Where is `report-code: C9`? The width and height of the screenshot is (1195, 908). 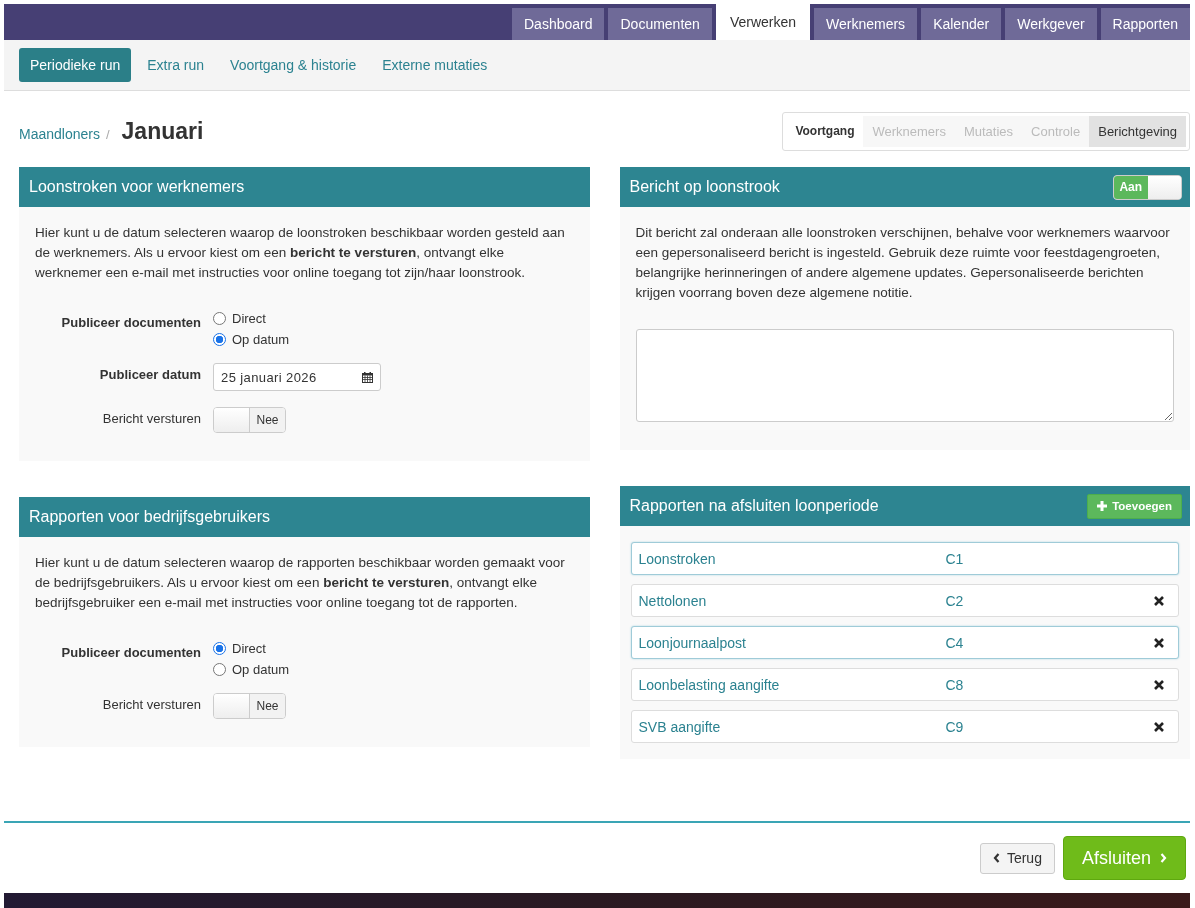
report-code: C9 is located at coordinates (955, 726).